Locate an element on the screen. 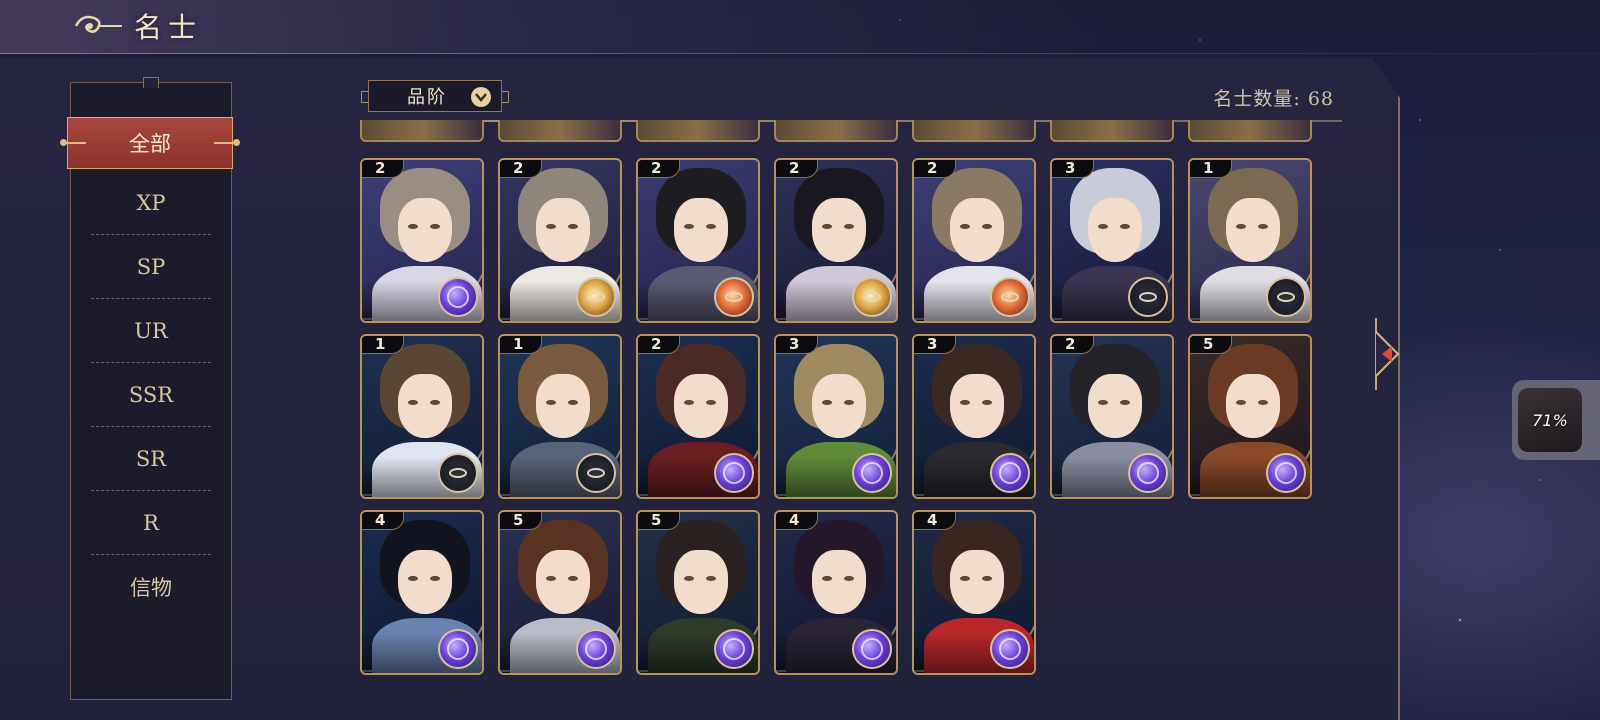 The height and width of the screenshot is (720, 1600). avatar: 71% is located at coordinates (1550, 420).